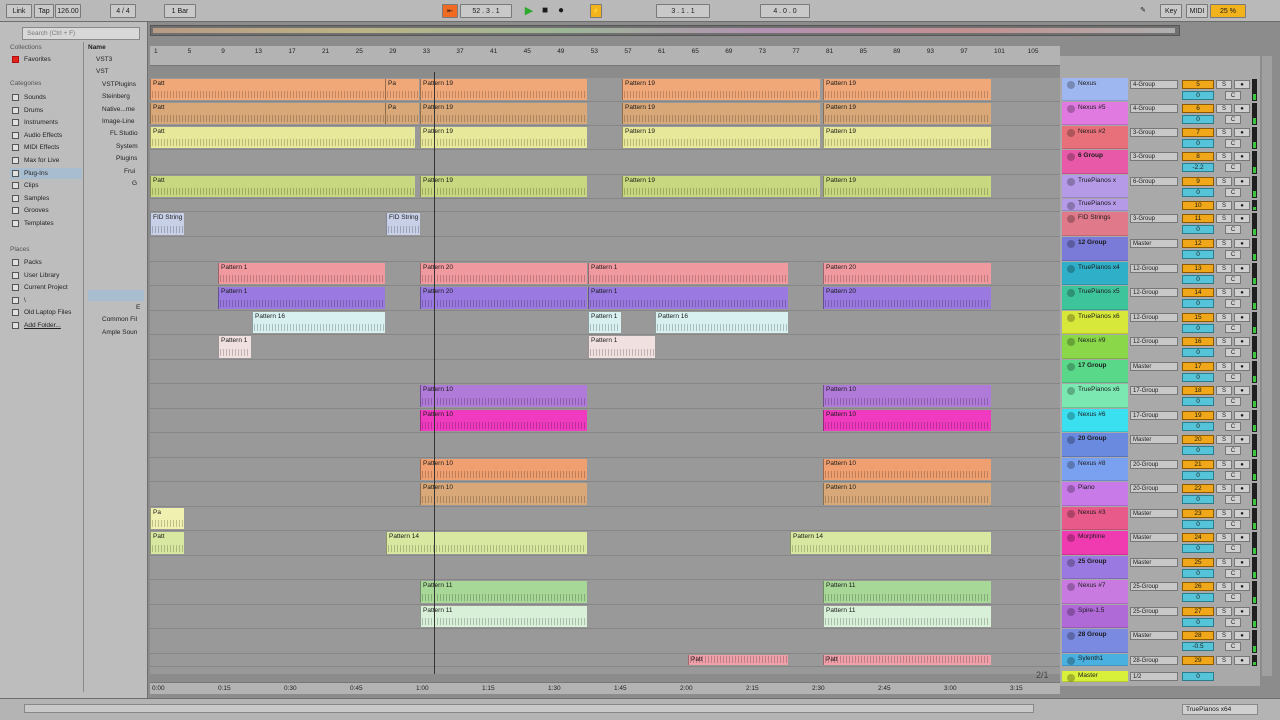 This screenshot has width=1280, height=720. I want to click on track-activator: 25, so click(1198, 562).